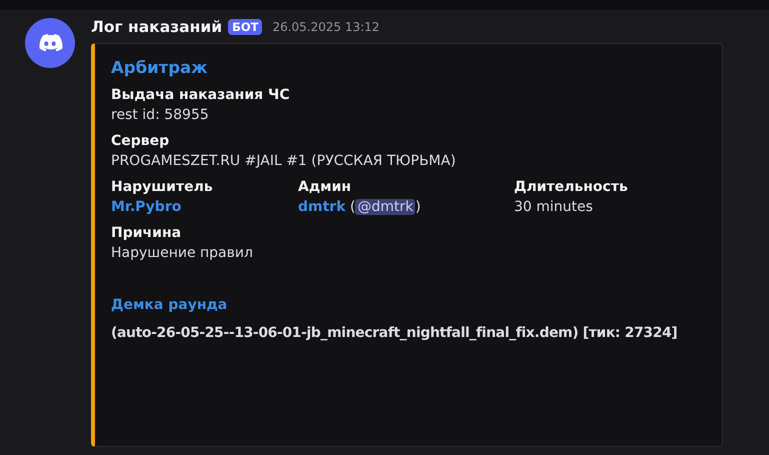  I want to click on bot-tag: БОТ, so click(245, 27).